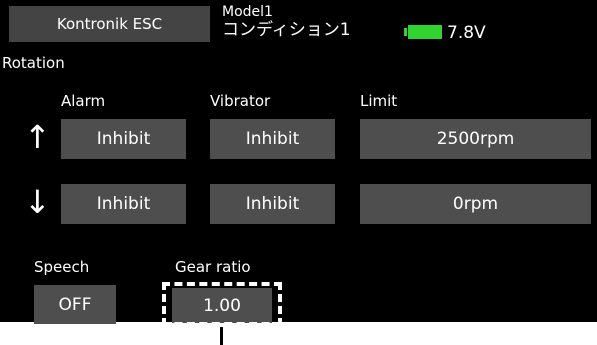 This screenshot has width=597, height=345. What do you see at coordinates (272, 204) in the screenshot?
I see `vibrator-down-button: Inhibit` at bounding box center [272, 204].